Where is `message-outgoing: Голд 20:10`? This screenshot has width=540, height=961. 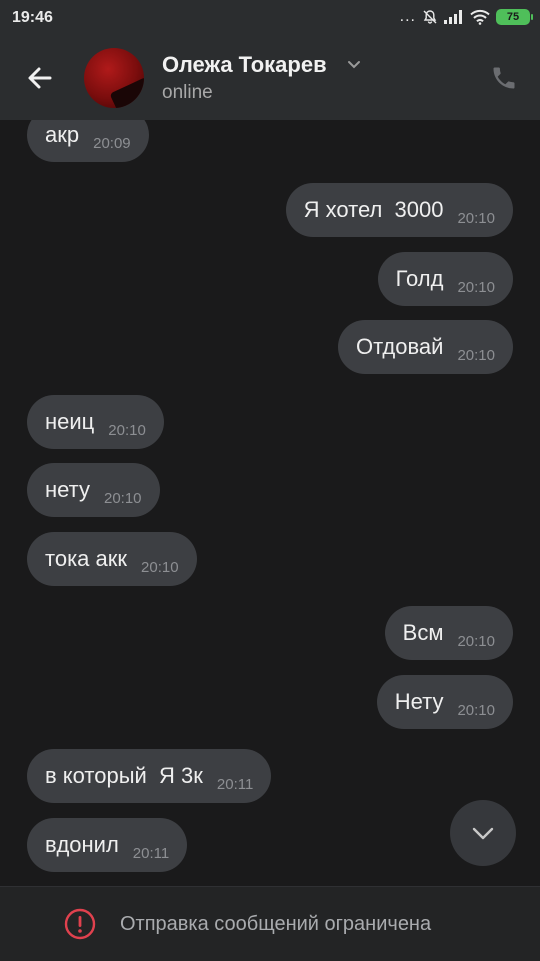 message-outgoing: Голд 20:10 is located at coordinates (445, 279).